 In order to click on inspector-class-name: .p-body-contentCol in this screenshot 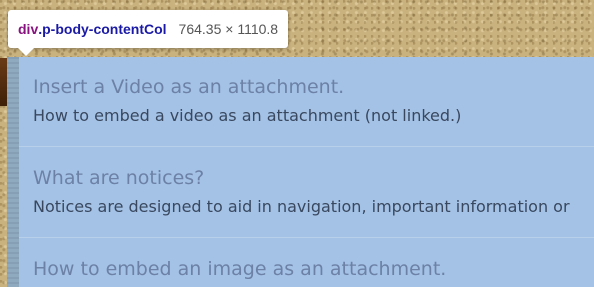, I will do `click(102, 29)`.